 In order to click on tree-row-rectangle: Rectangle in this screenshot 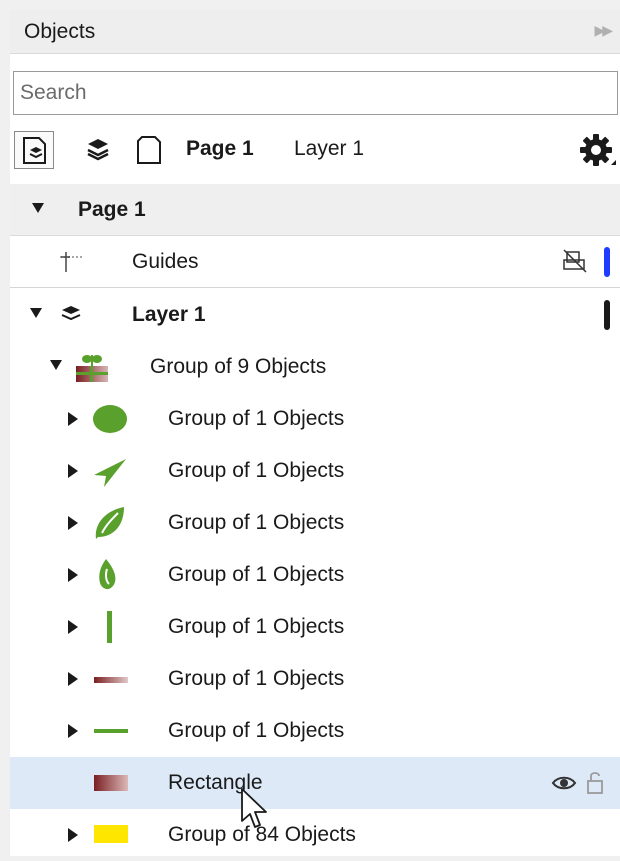, I will do `click(315, 783)`.